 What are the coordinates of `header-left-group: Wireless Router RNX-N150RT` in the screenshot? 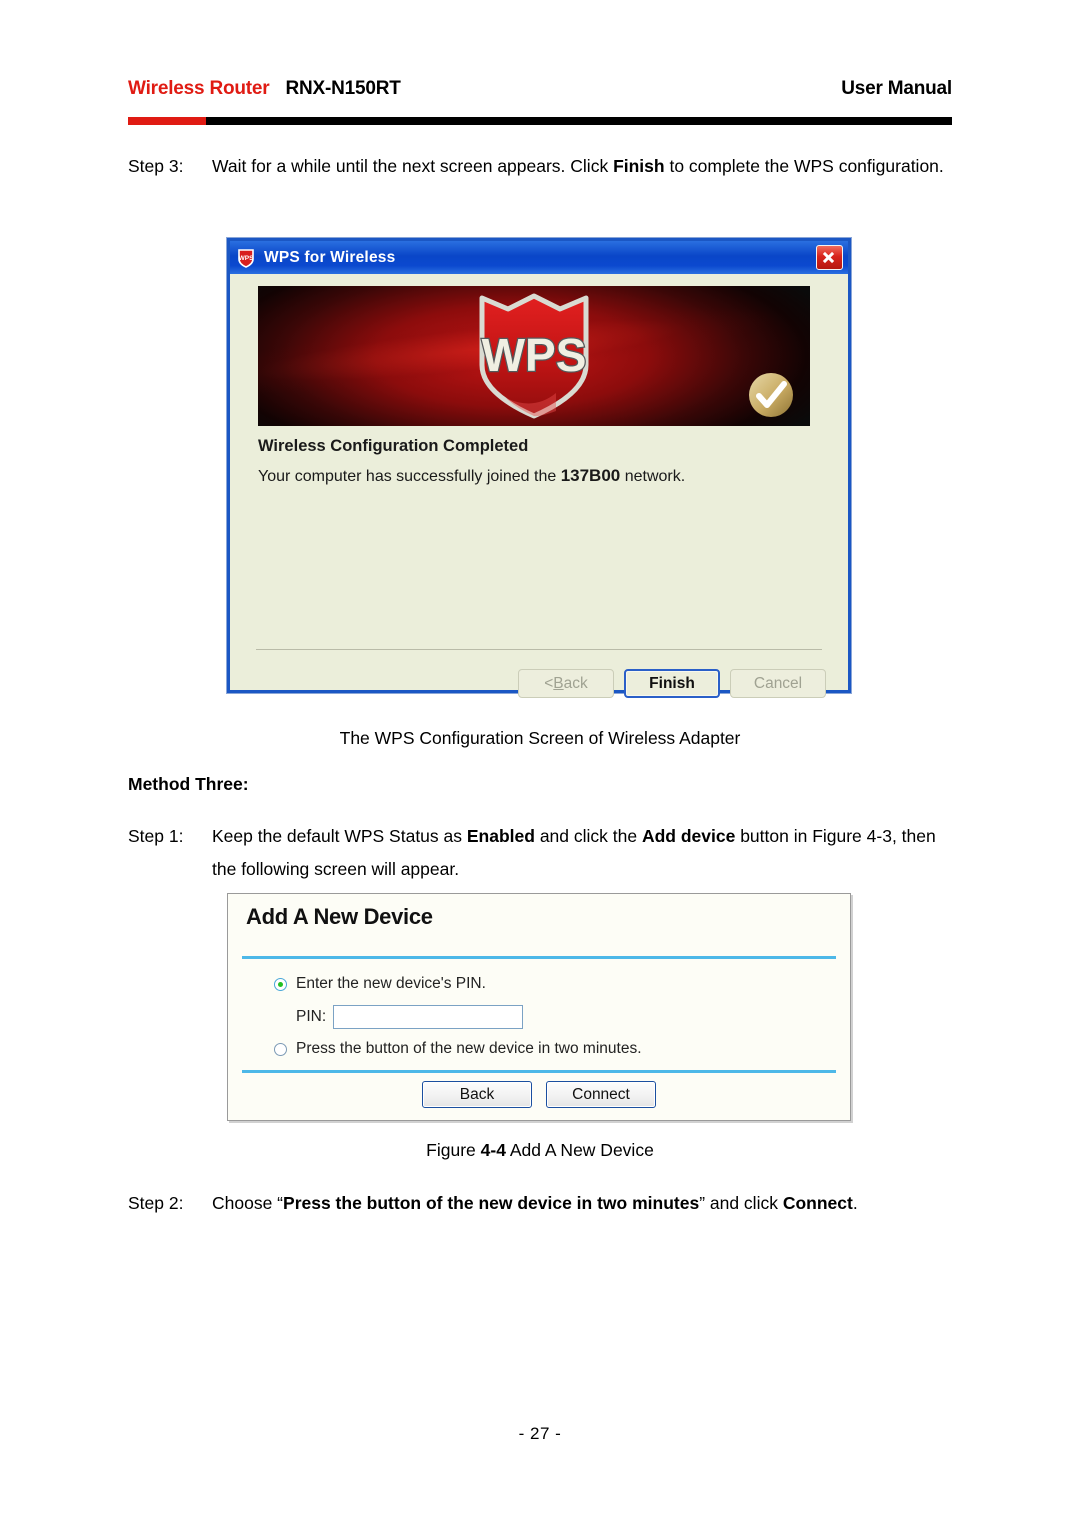 It's located at (264, 89).